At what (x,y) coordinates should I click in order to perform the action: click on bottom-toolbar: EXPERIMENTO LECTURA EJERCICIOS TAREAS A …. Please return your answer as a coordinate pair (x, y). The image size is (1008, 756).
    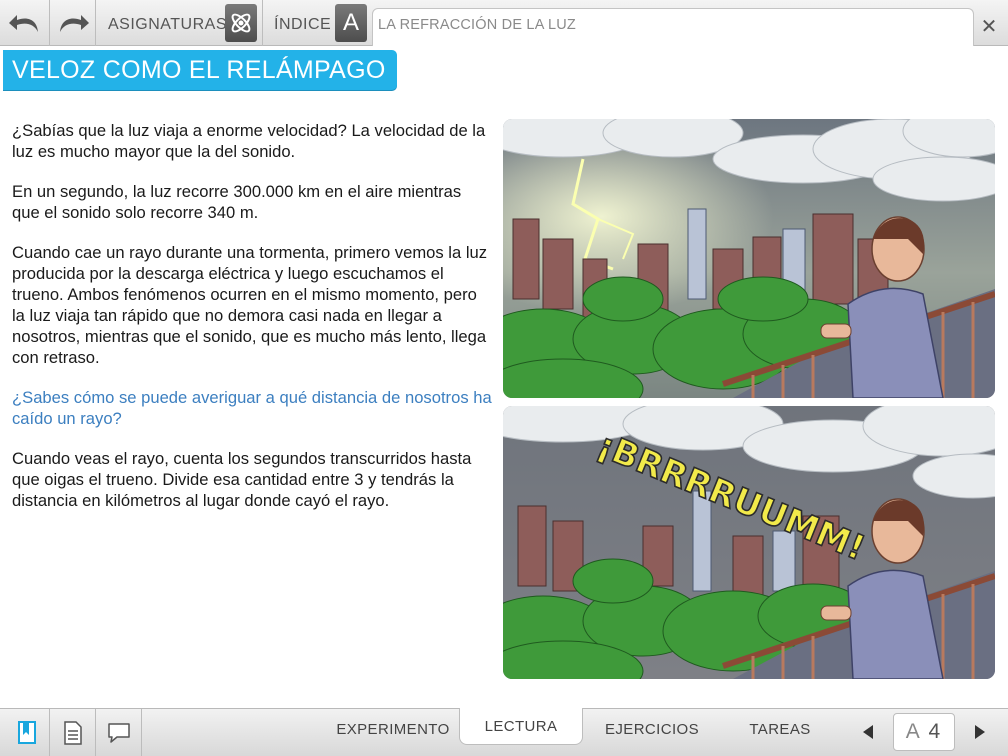
    Looking at the image, I should click on (504, 732).